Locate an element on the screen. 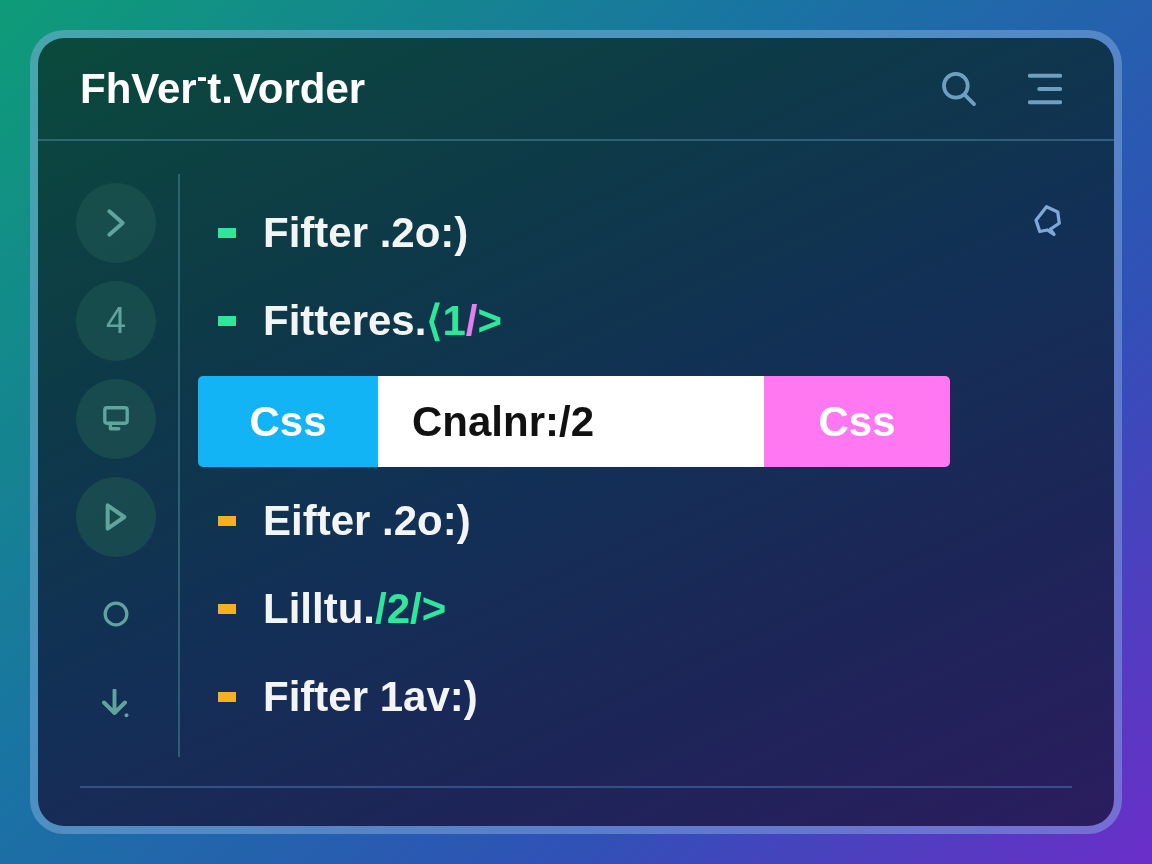  search-icon is located at coordinates (959, 88).